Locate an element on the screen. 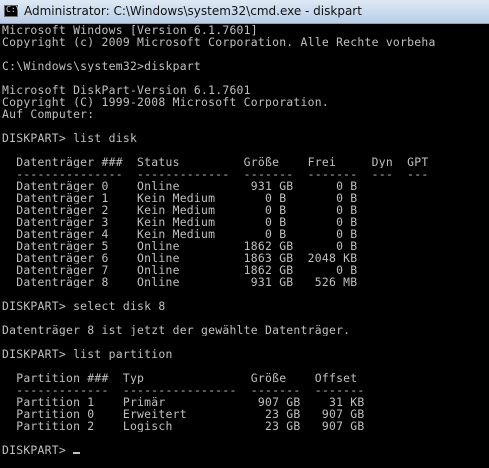  console-line: Microsoft Windows [Version 6.1.7601] is located at coordinates (245, 30).